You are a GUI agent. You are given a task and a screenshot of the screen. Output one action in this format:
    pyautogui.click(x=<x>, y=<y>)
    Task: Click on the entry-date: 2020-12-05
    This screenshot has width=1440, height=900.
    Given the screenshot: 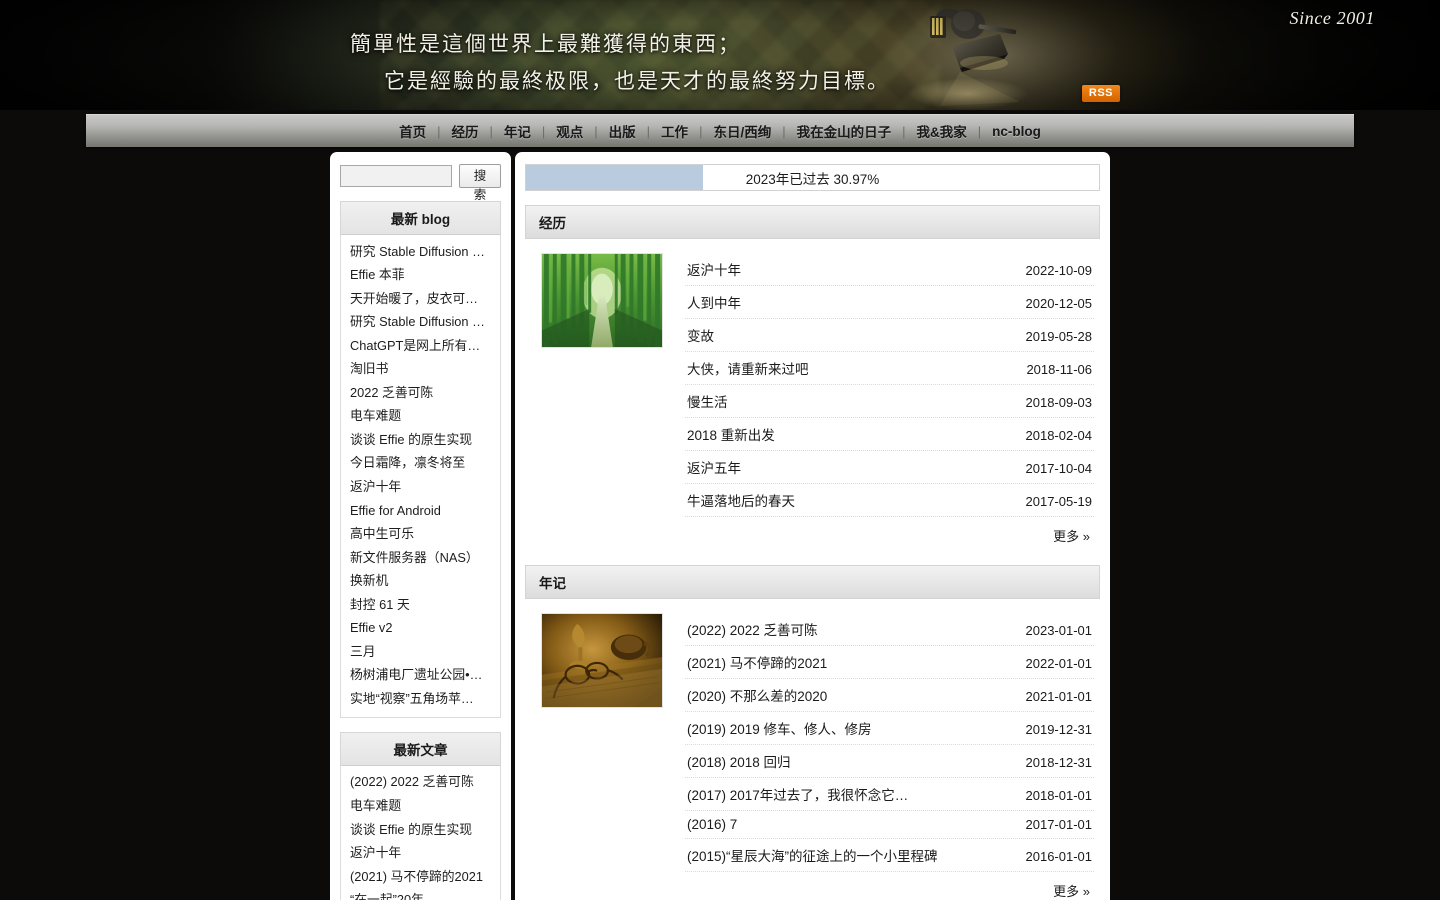 What is the action you would take?
    pyautogui.click(x=1059, y=303)
    